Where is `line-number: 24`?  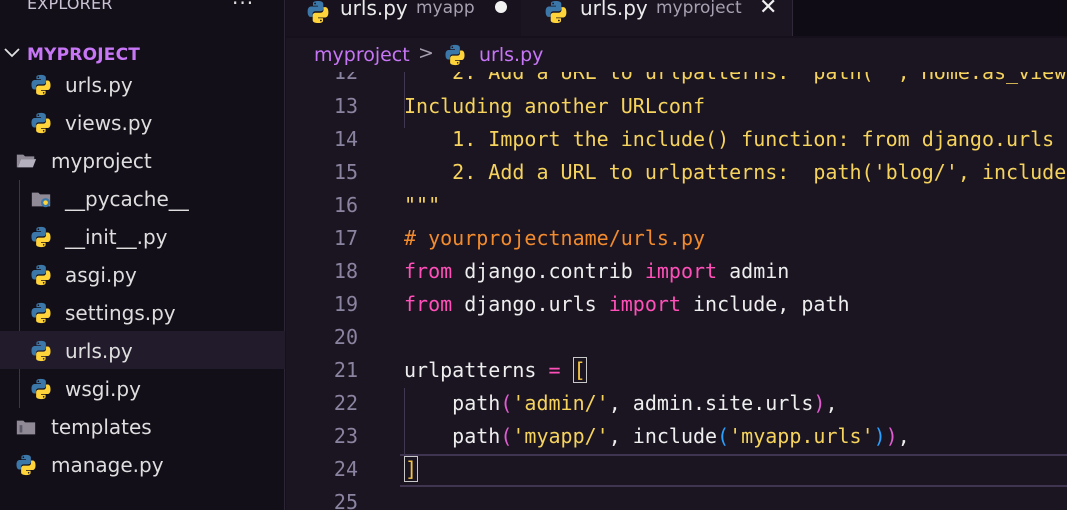
line-number: 24 is located at coordinates (345, 469).